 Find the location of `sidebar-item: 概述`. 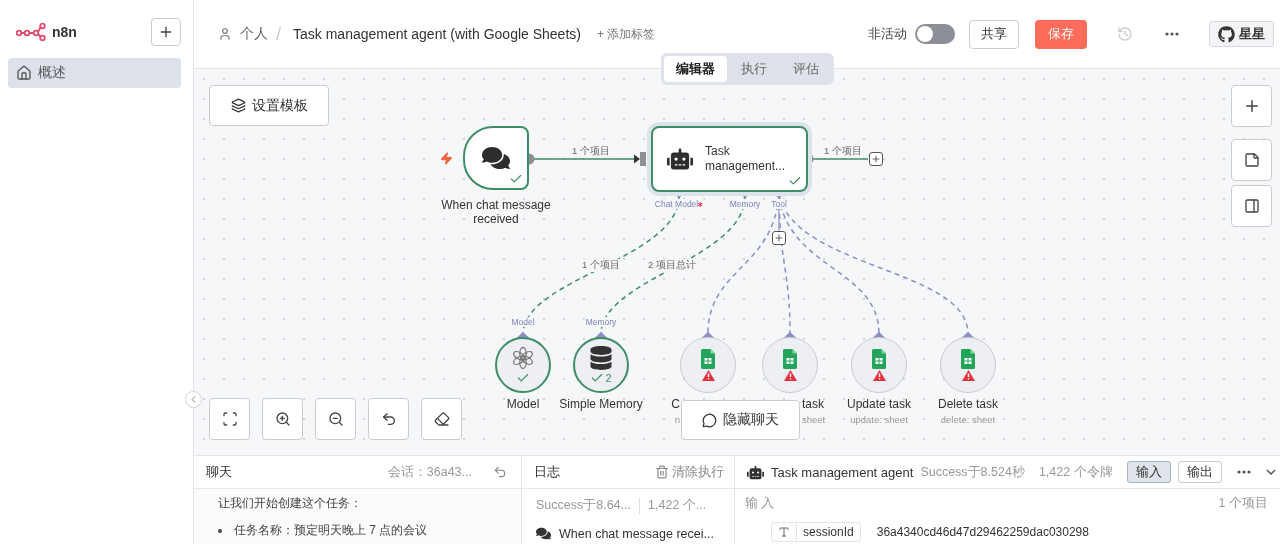

sidebar-item: 概述 is located at coordinates (94, 73).